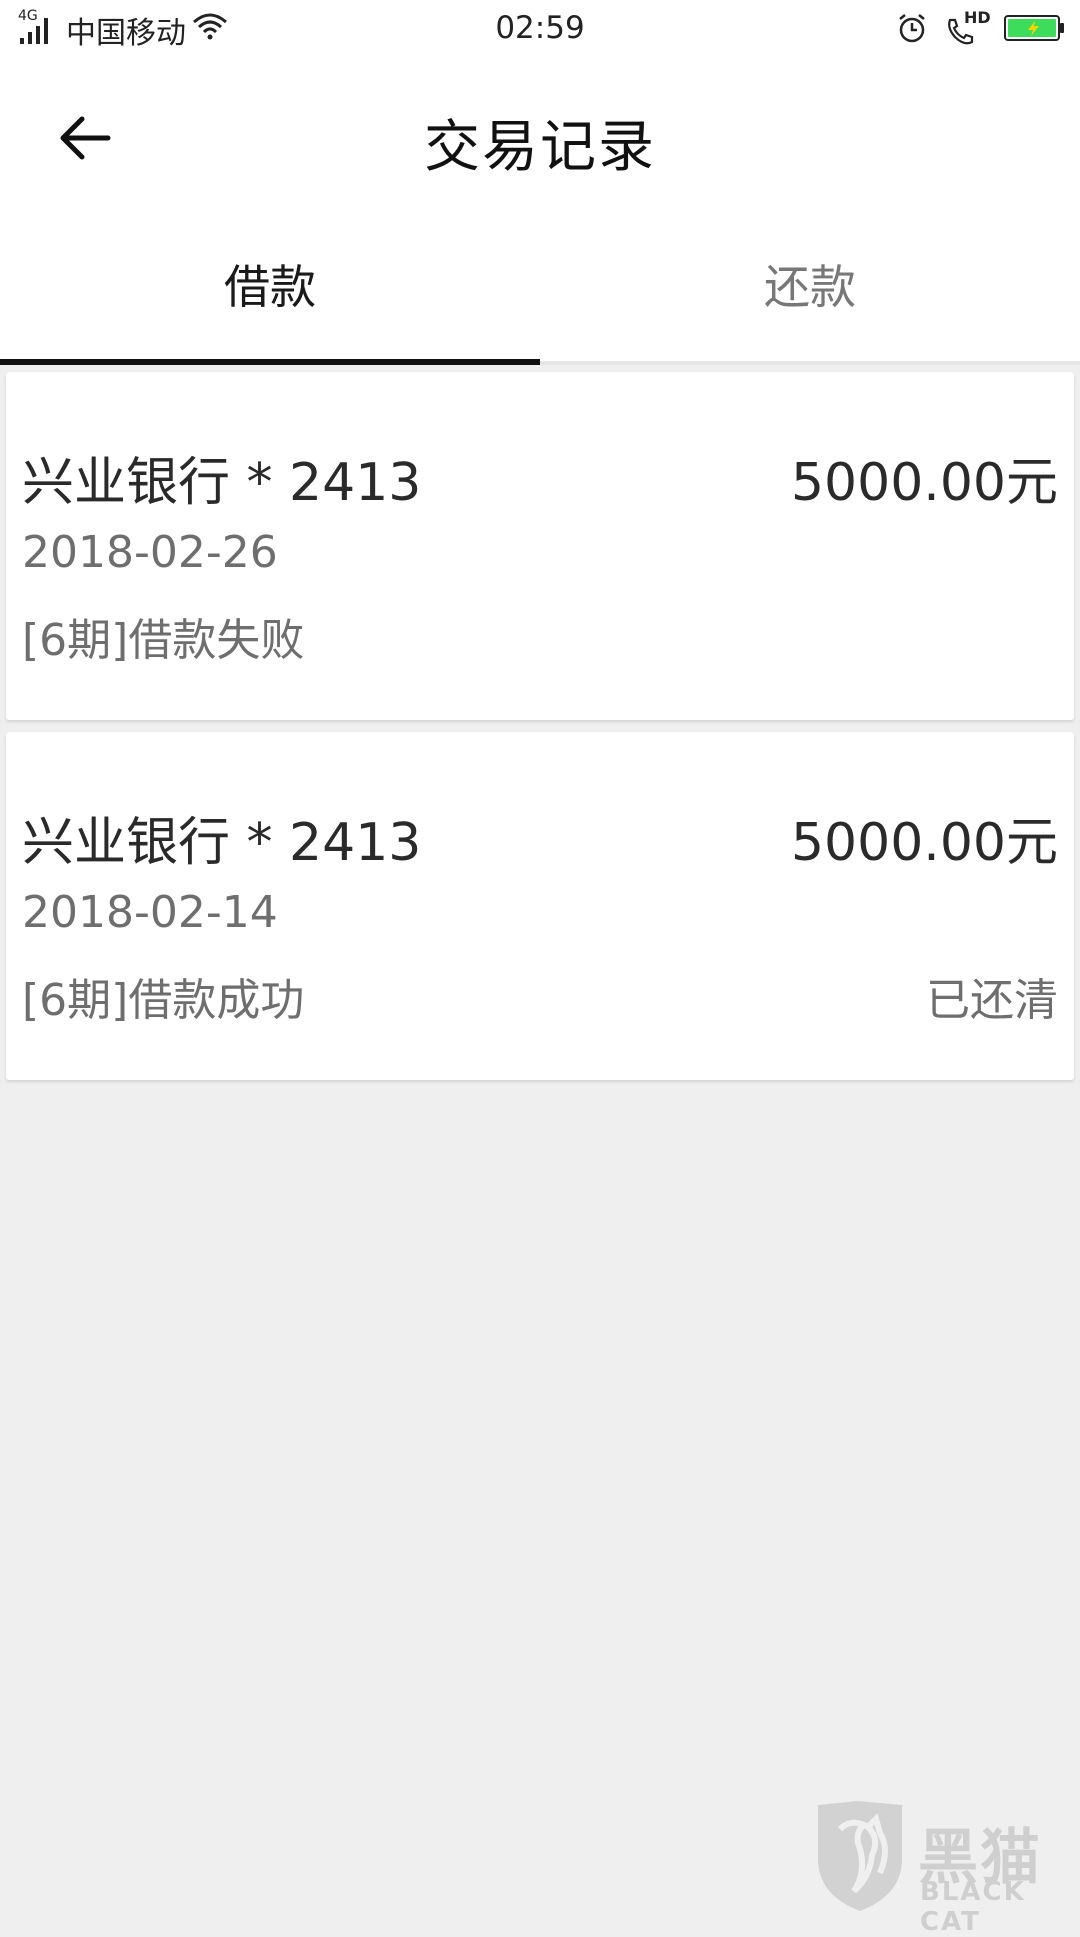 The width and height of the screenshot is (1080, 1937). I want to click on record-status: [6期]借款成功, so click(163, 1000).